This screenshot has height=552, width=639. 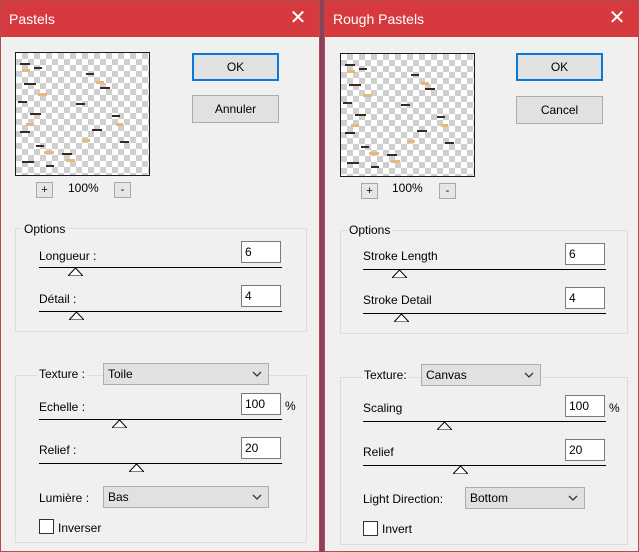 What do you see at coordinates (64, 498) in the screenshot?
I see `light-direction-label: Lumière :` at bounding box center [64, 498].